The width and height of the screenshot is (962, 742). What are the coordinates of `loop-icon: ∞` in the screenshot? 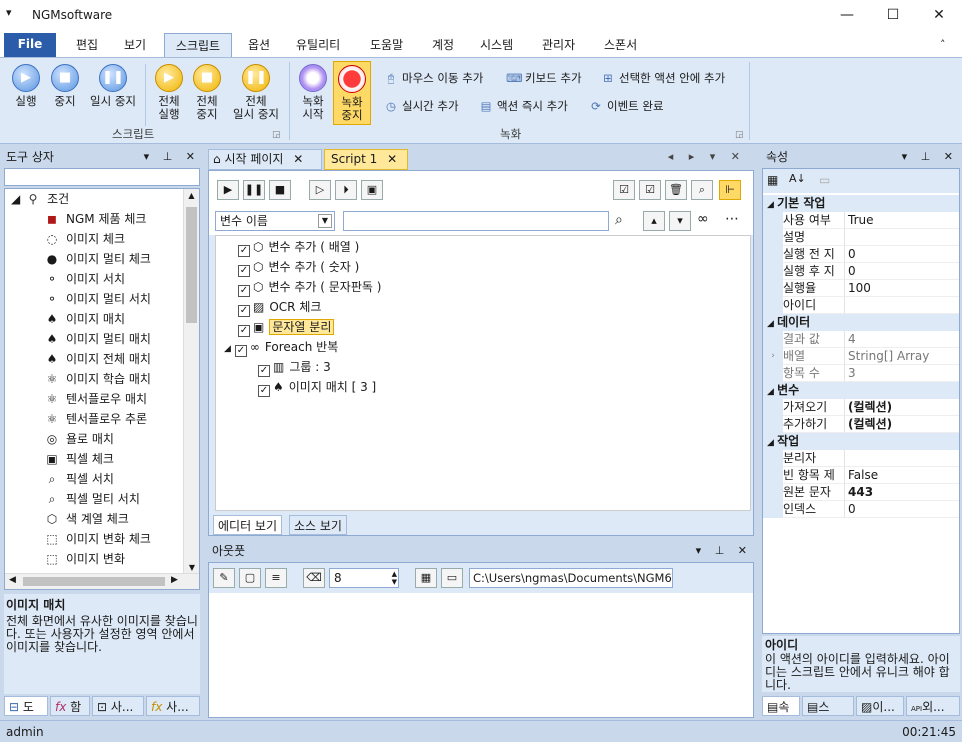 It's located at (703, 219).